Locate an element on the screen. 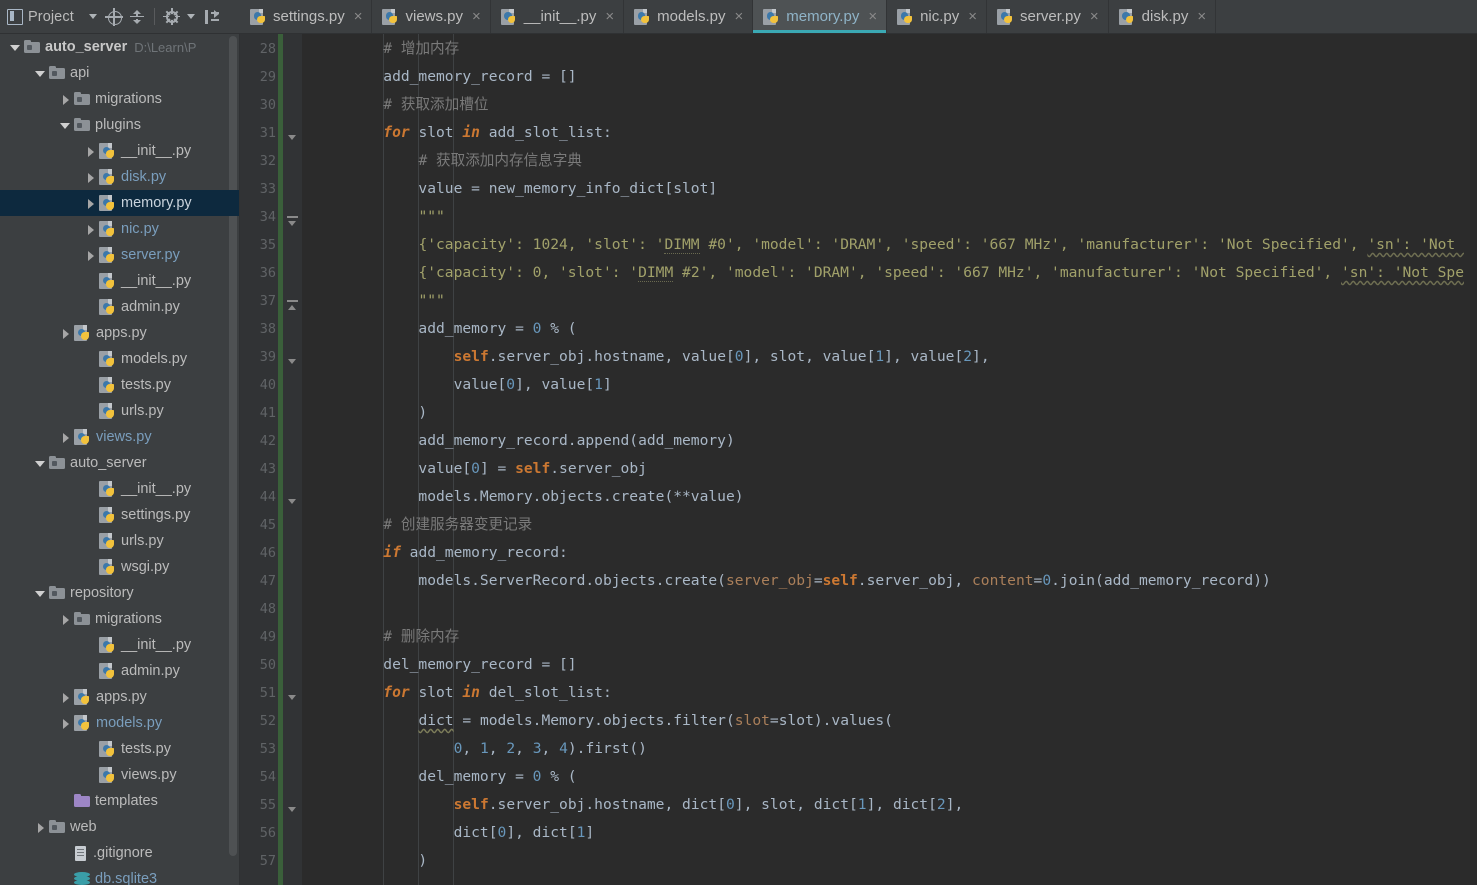 The image size is (1477, 885). editor-tab-disk-py: disk.py × is located at coordinates (1162, 16).